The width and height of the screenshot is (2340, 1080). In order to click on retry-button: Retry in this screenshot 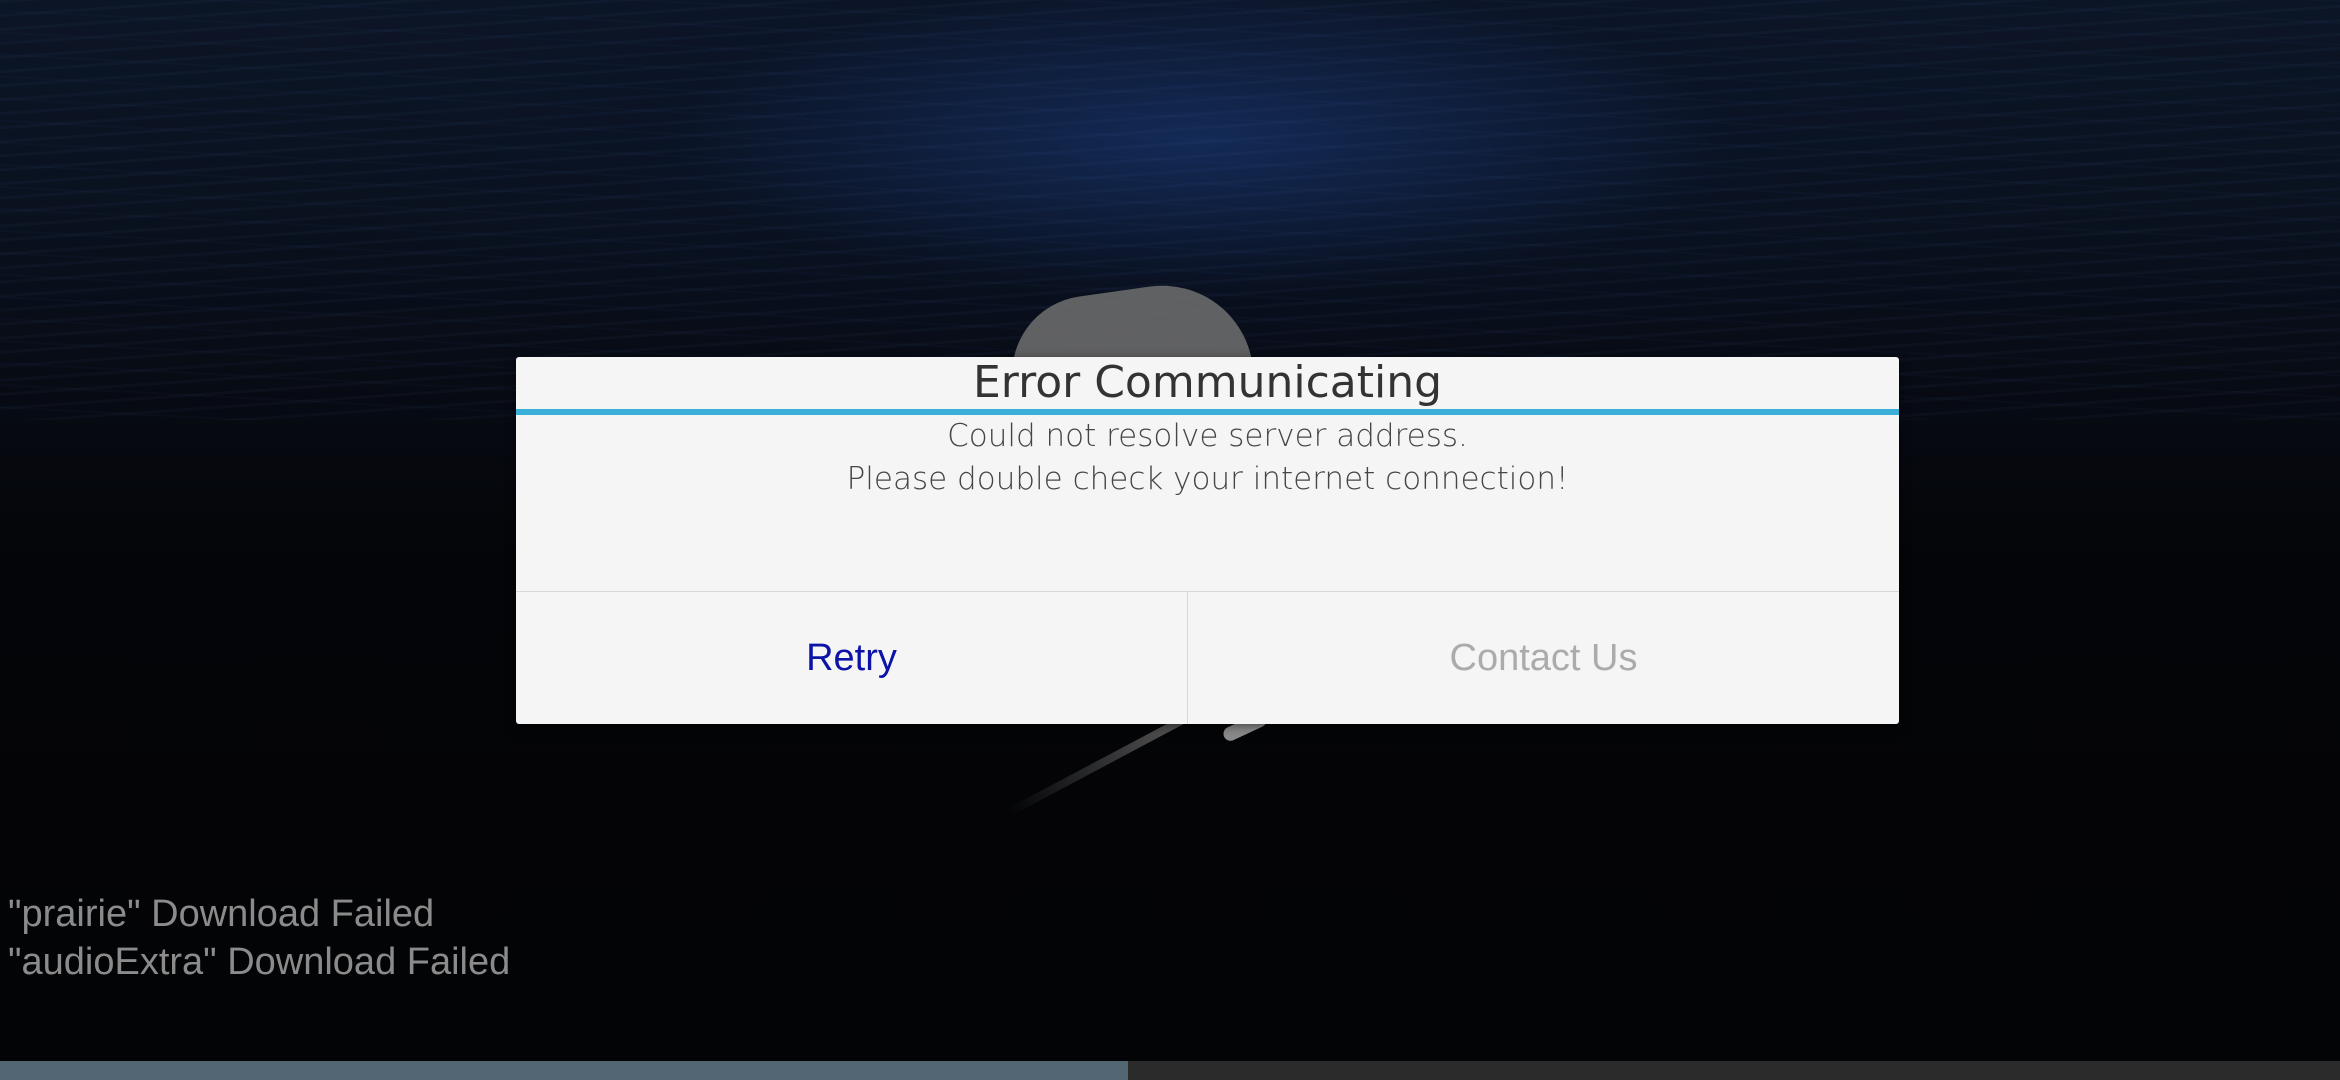, I will do `click(852, 658)`.